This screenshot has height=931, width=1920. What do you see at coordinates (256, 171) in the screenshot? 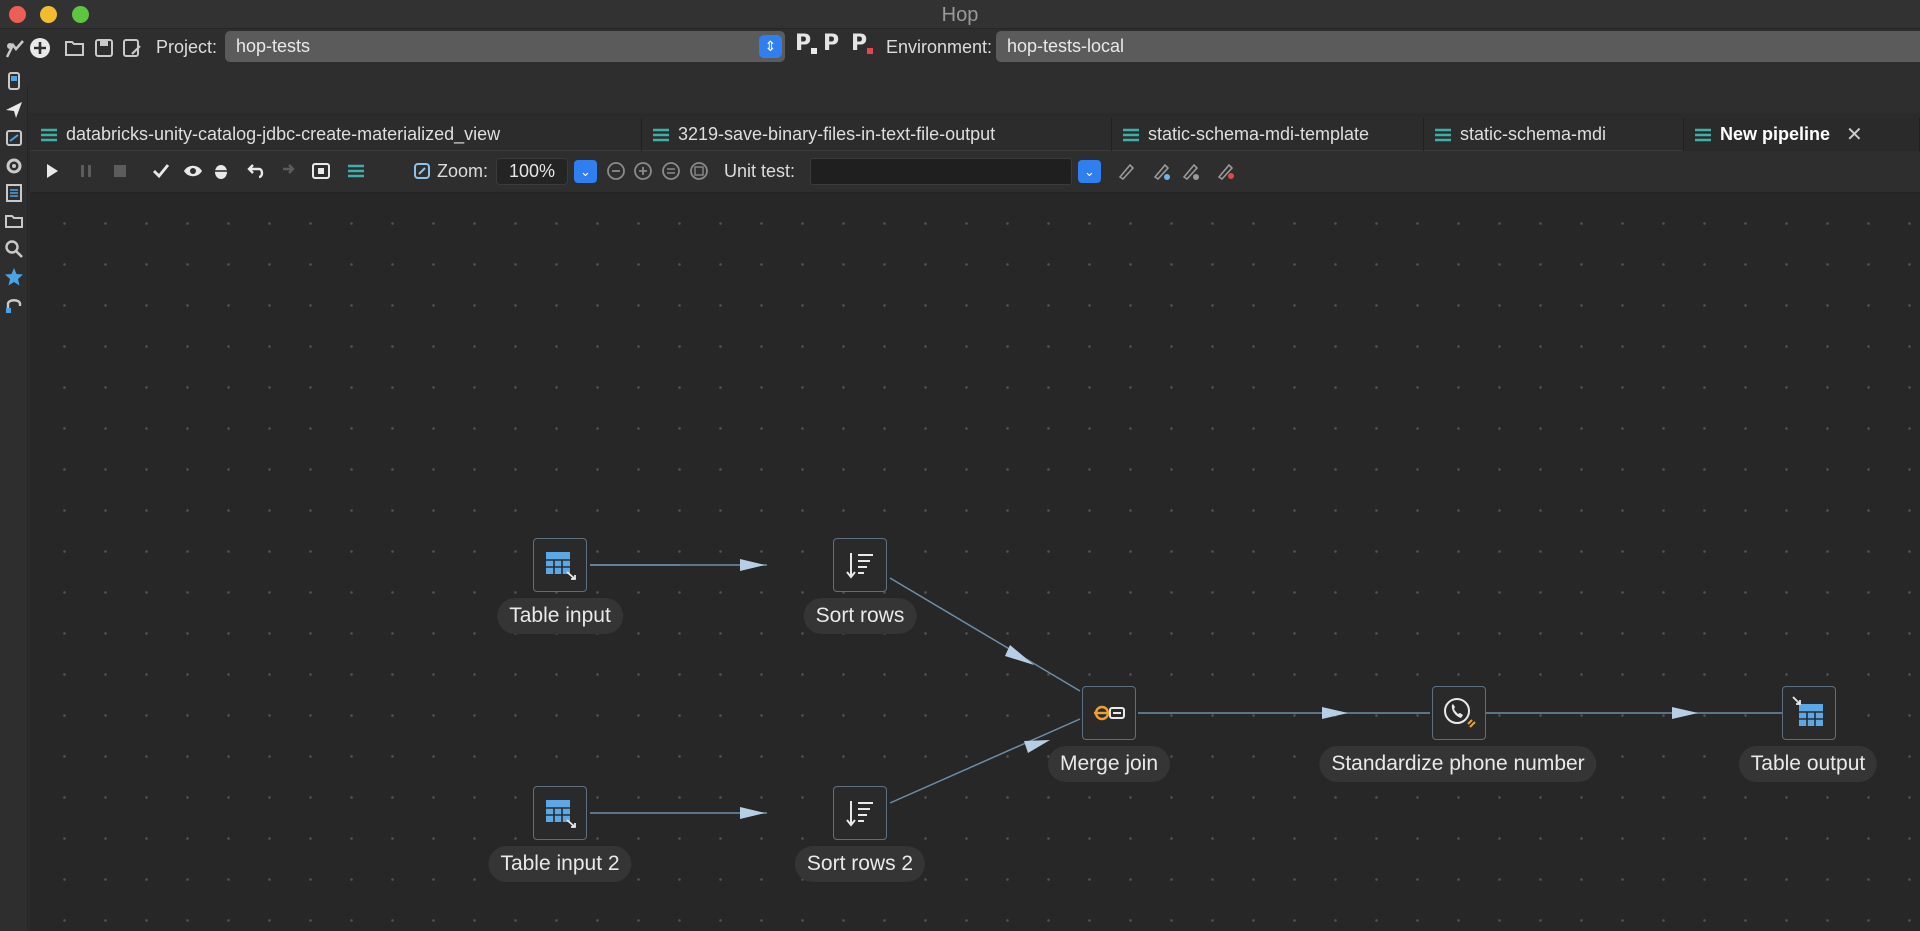
I see `undo-icon` at bounding box center [256, 171].